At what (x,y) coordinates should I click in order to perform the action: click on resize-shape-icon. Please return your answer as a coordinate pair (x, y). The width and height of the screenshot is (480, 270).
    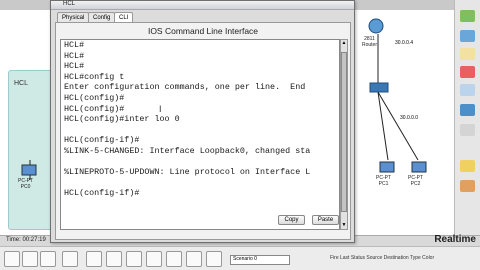
    Looking at the image, I should click on (467, 130).